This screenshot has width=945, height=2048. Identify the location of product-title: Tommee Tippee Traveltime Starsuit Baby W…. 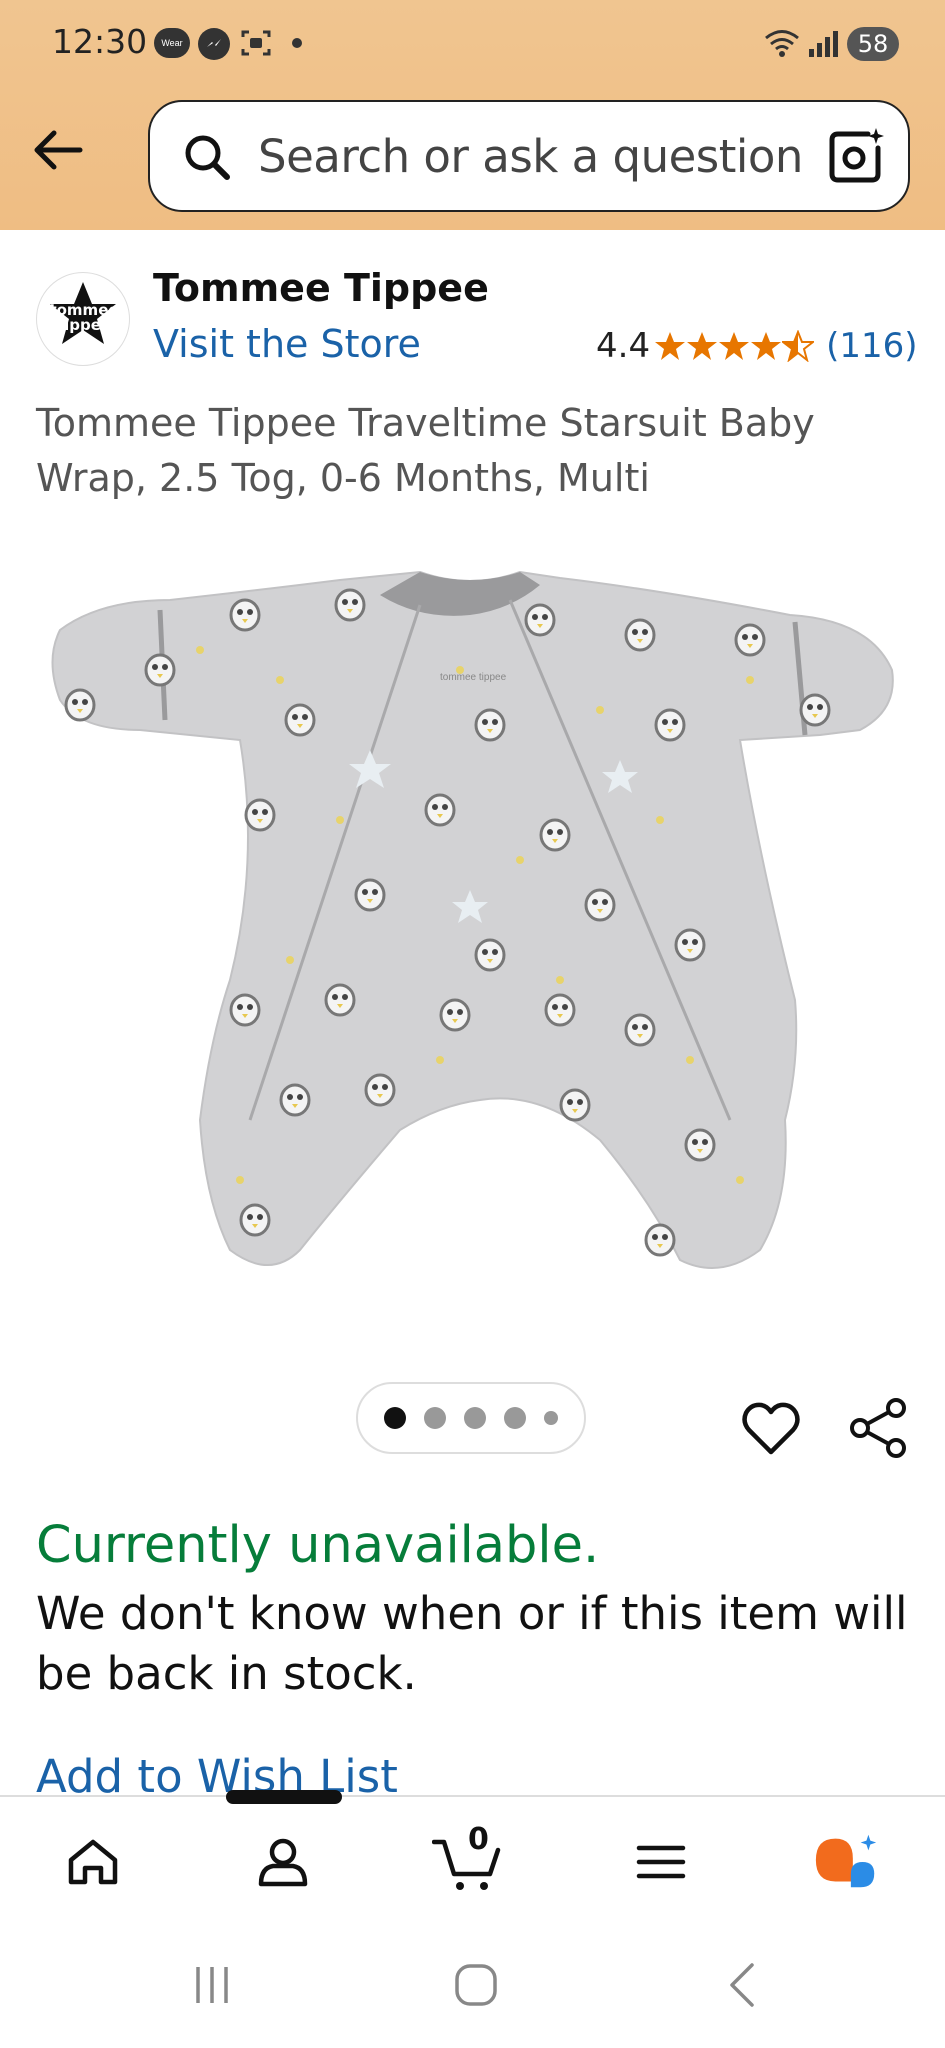
(425, 450).